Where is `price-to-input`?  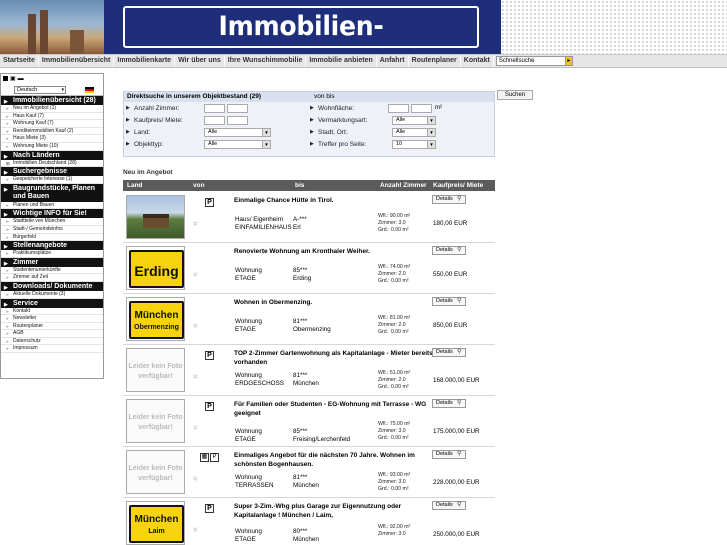 price-to-input is located at coordinates (237, 120).